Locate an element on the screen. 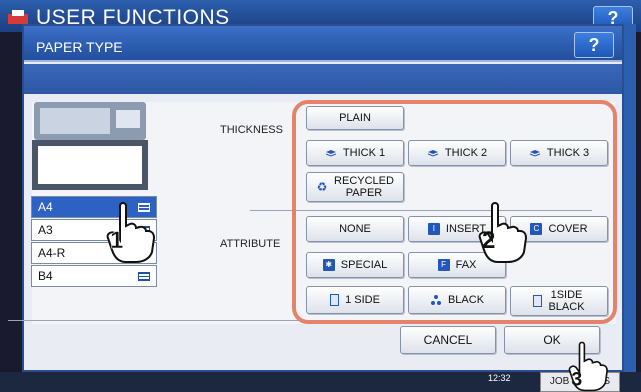 This screenshot has width=641, height=392. callout-number: 3 is located at coordinates (576, 380).